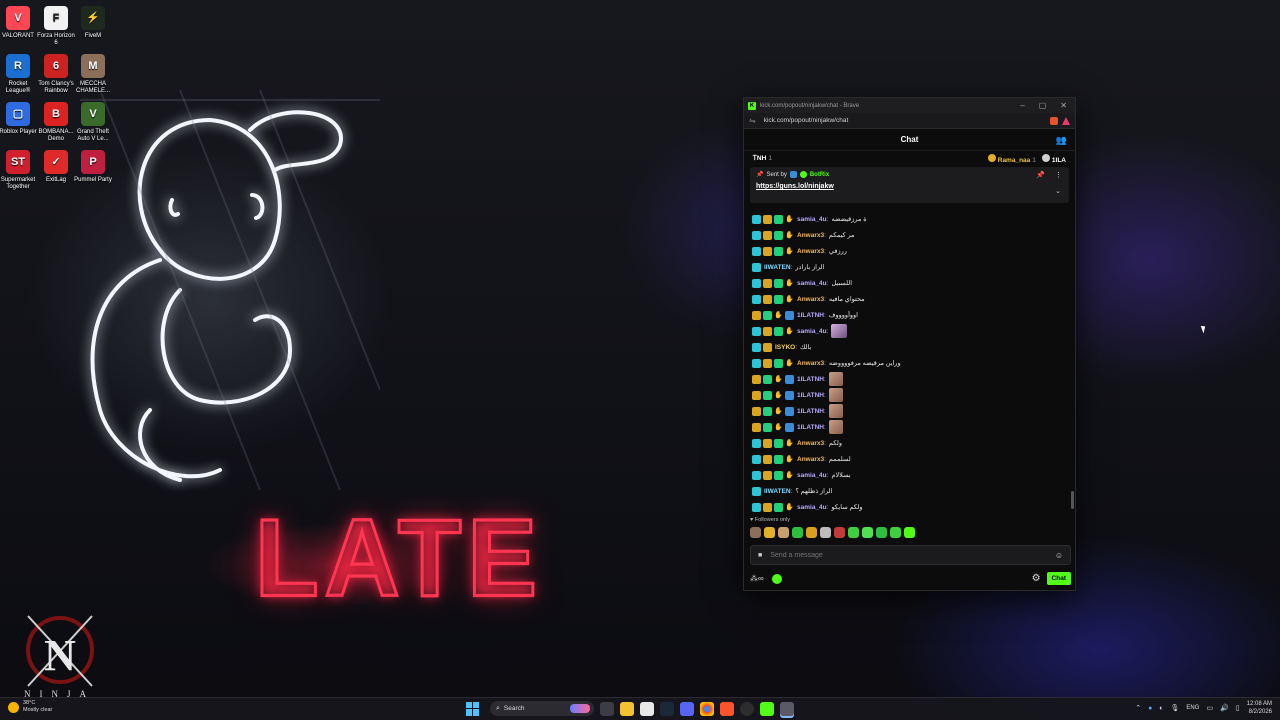 The width and height of the screenshot is (1280, 720). What do you see at coordinates (30, 707) in the screenshot?
I see `weather-widget: 38°C Mostly clear` at bounding box center [30, 707].